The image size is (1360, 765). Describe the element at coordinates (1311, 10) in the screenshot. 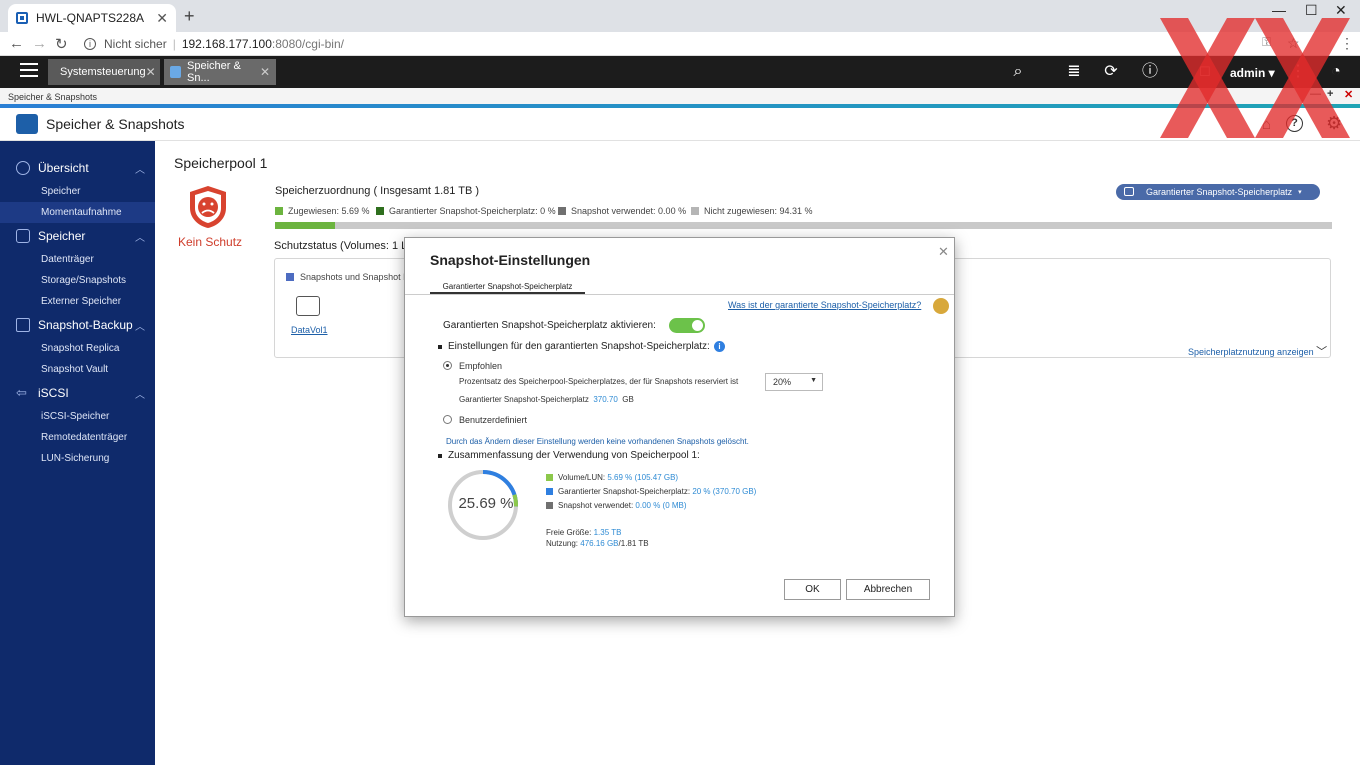

I see `maximize-icon: ☐` at that location.